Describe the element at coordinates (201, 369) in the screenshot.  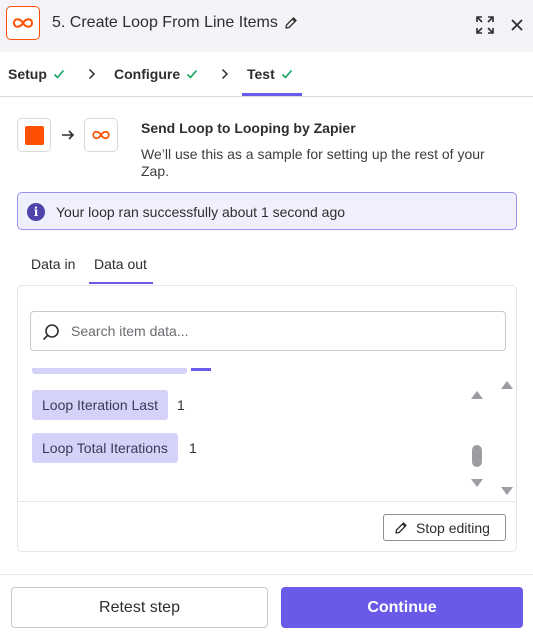
I see `list-item-value-cutoff` at that location.